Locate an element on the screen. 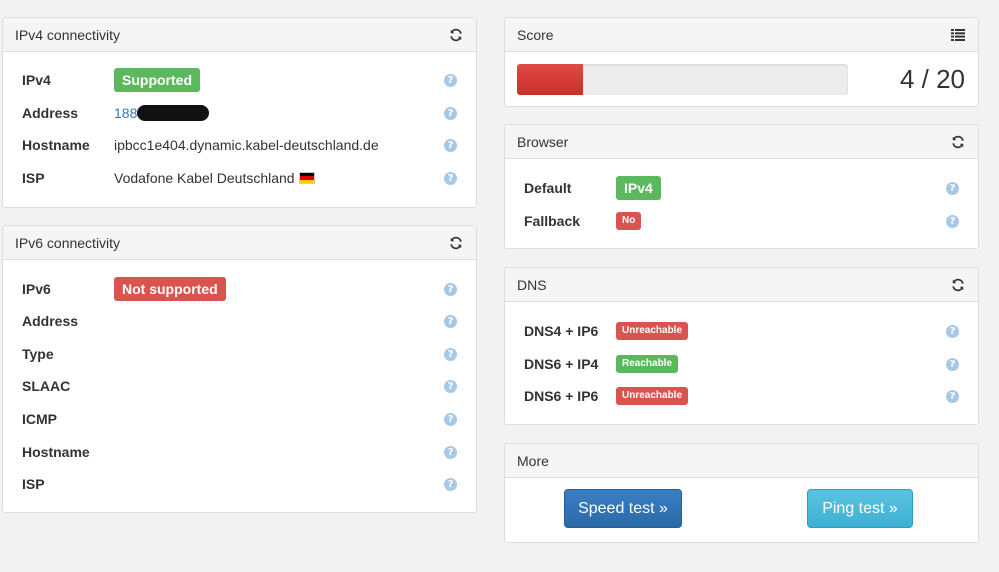 This screenshot has width=999, height=572. type-row: Type ? is located at coordinates (239, 354).